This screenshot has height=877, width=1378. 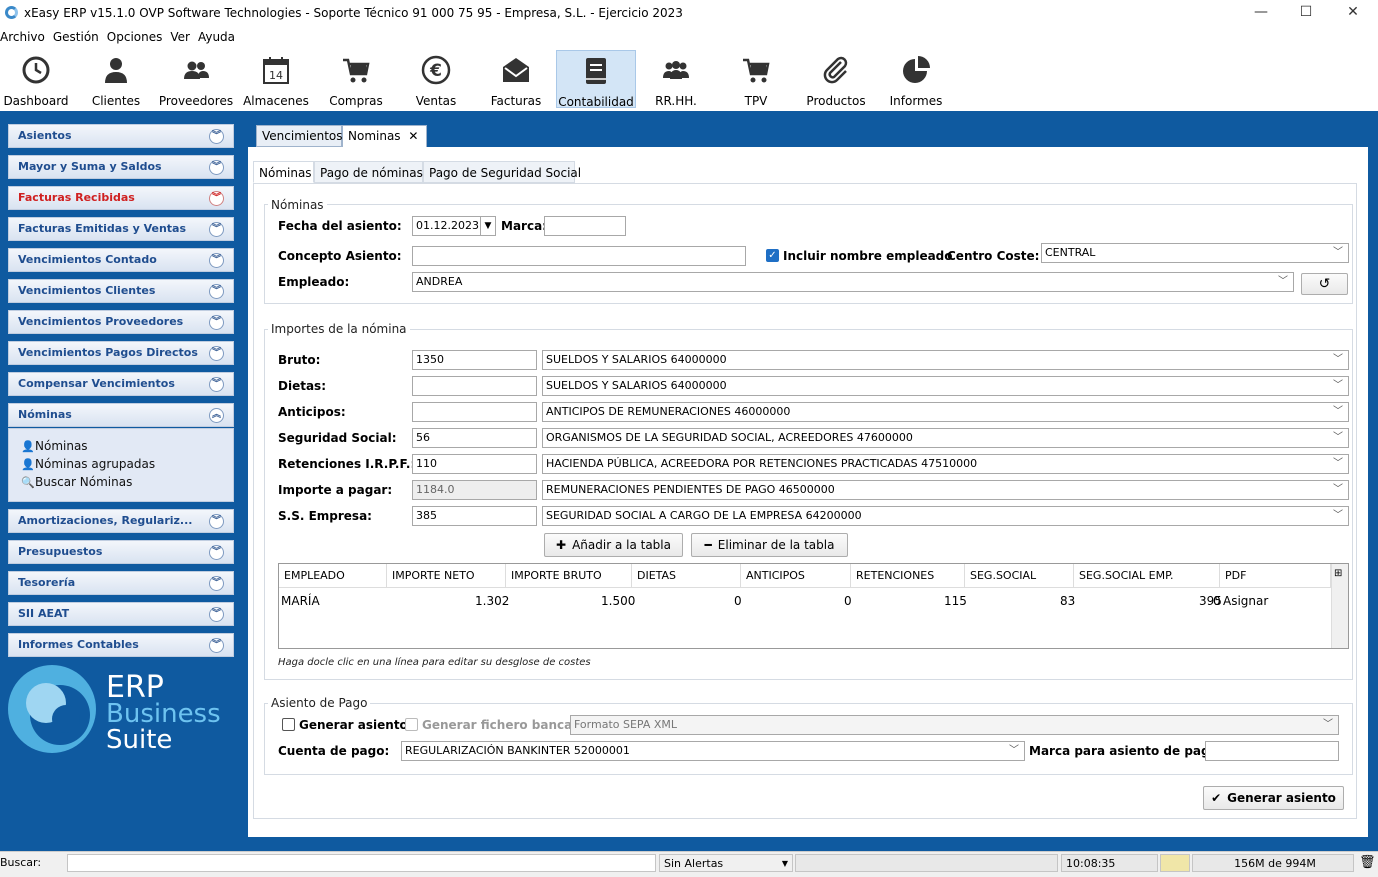 I want to click on sidebar-item-amortizaciones: Amortizaciones, Regulariz... ︾, so click(x=121, y=521).